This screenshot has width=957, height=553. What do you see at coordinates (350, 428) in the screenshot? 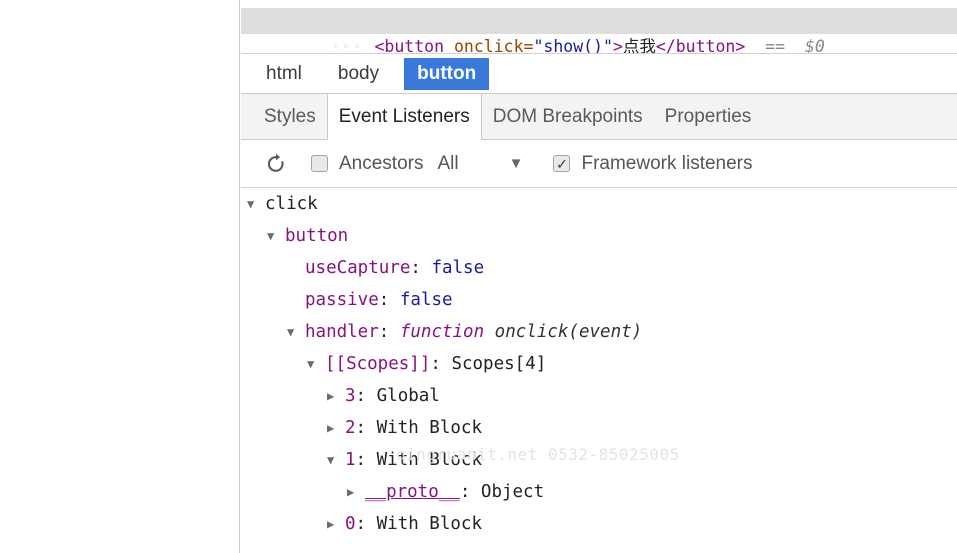
I see `tree-row-segment: 2` at bounding box center [350, 428].